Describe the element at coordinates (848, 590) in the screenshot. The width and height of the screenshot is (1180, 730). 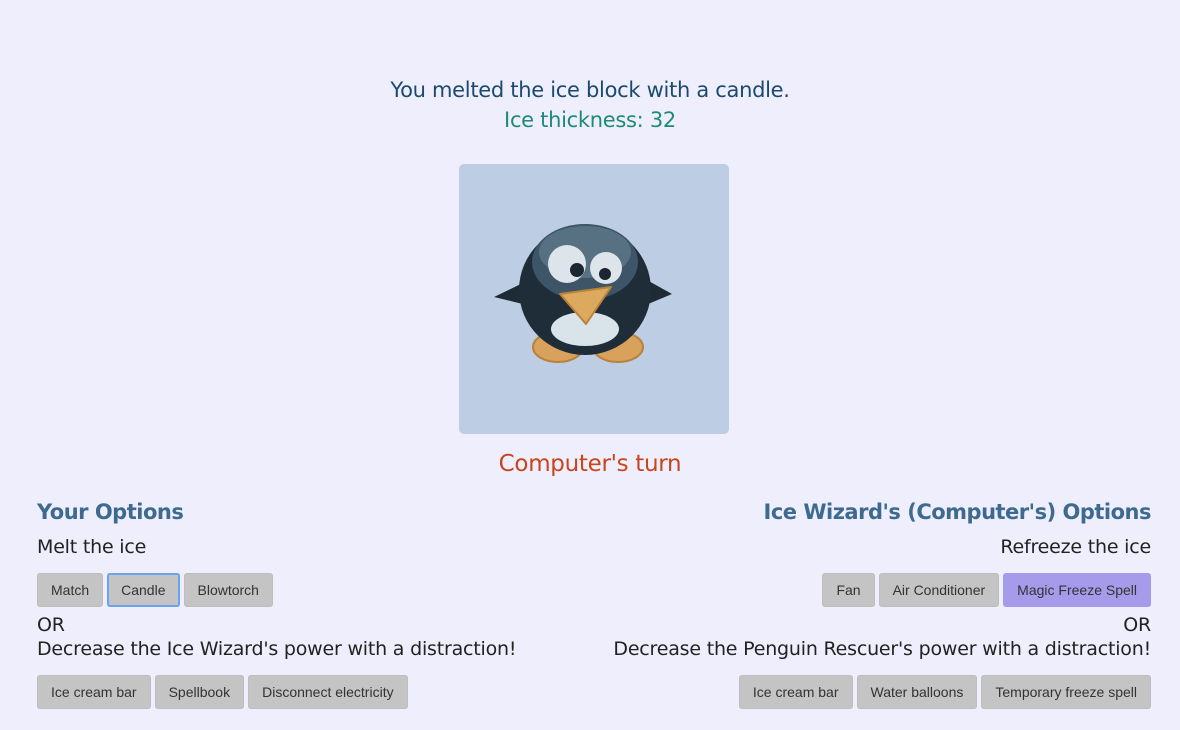
I see `fan-button: Fan` at that location.